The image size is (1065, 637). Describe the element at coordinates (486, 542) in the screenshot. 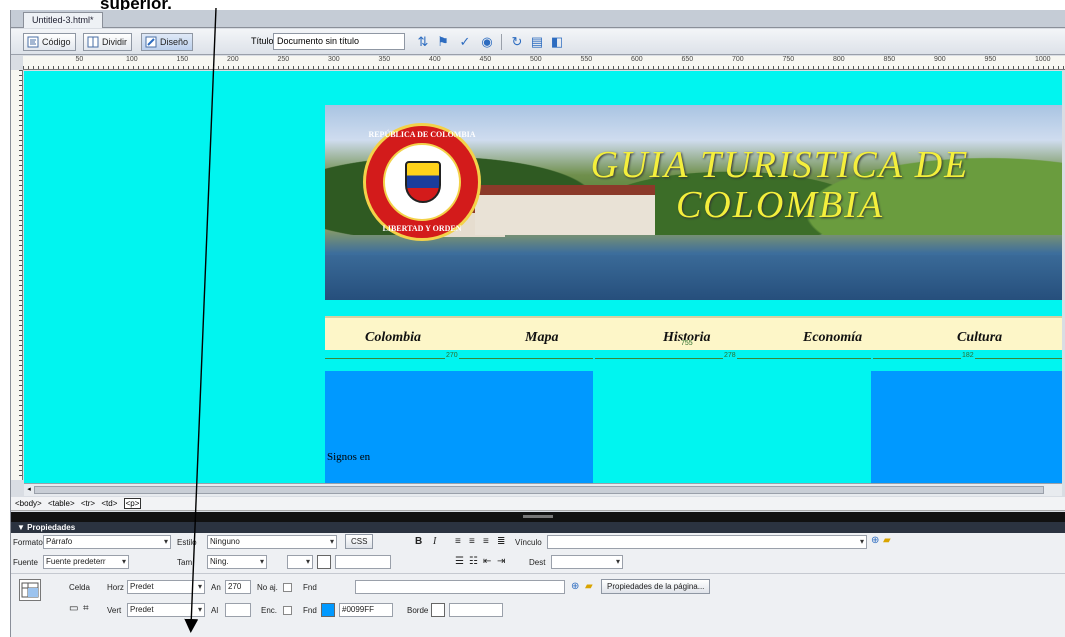

I see `align-right-icon: ≡` at that location.